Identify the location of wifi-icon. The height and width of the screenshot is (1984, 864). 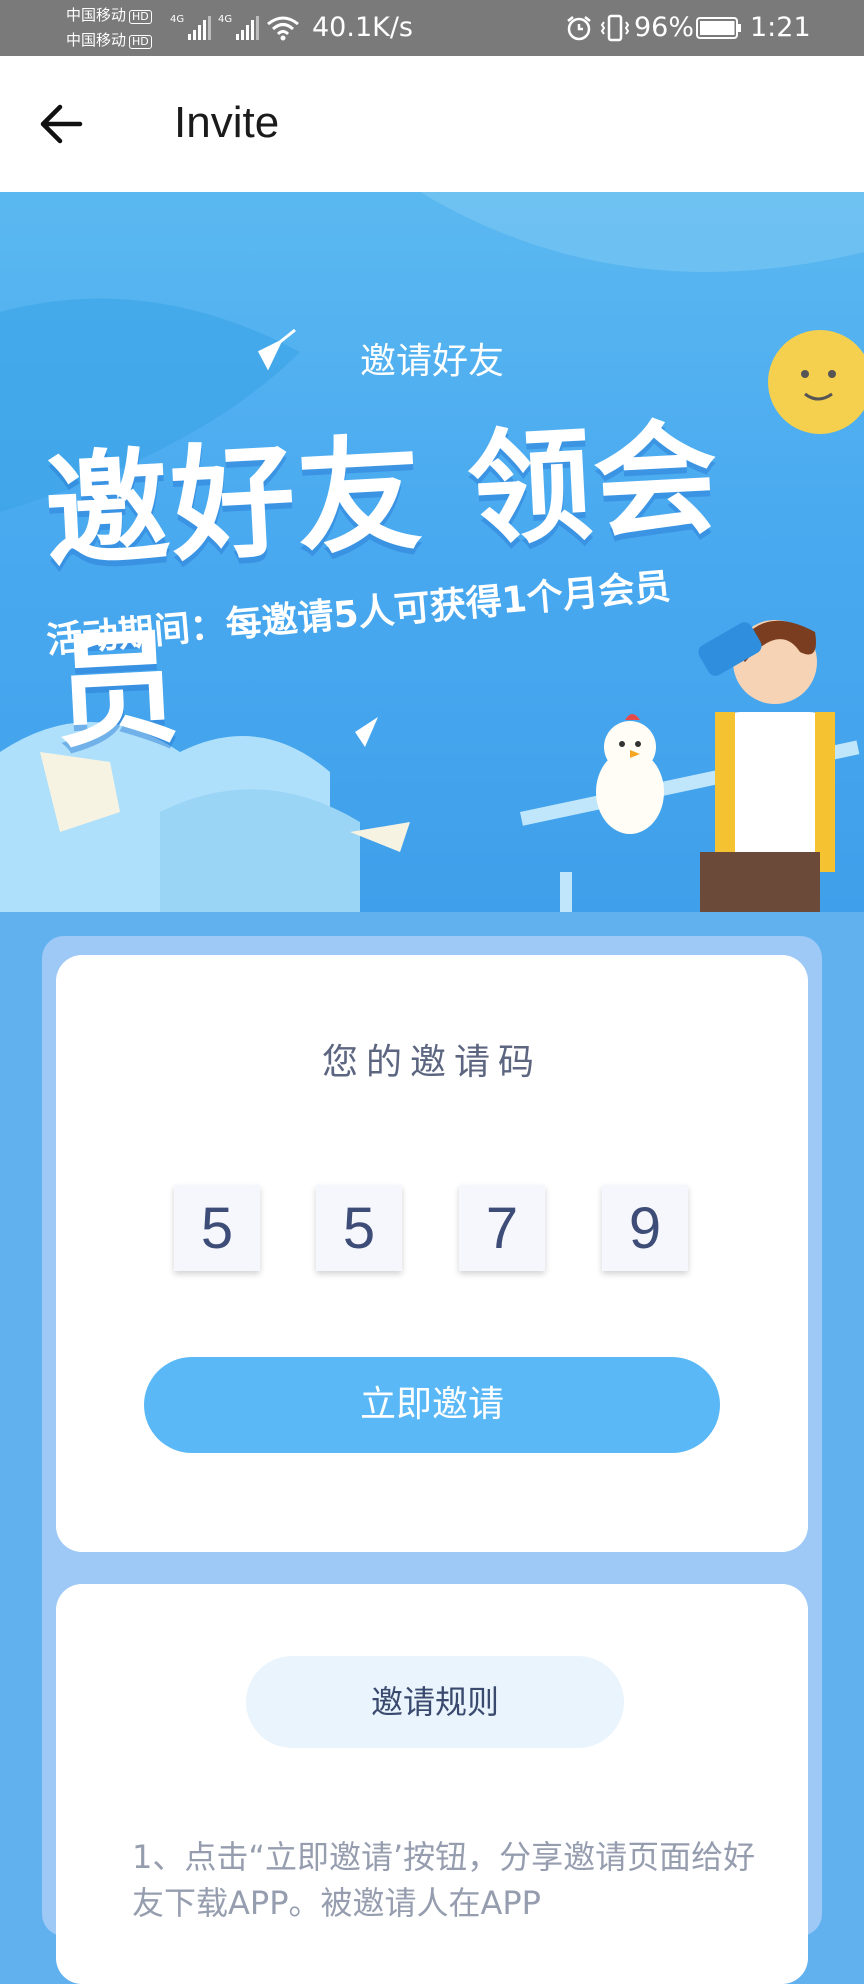
(283, 28).